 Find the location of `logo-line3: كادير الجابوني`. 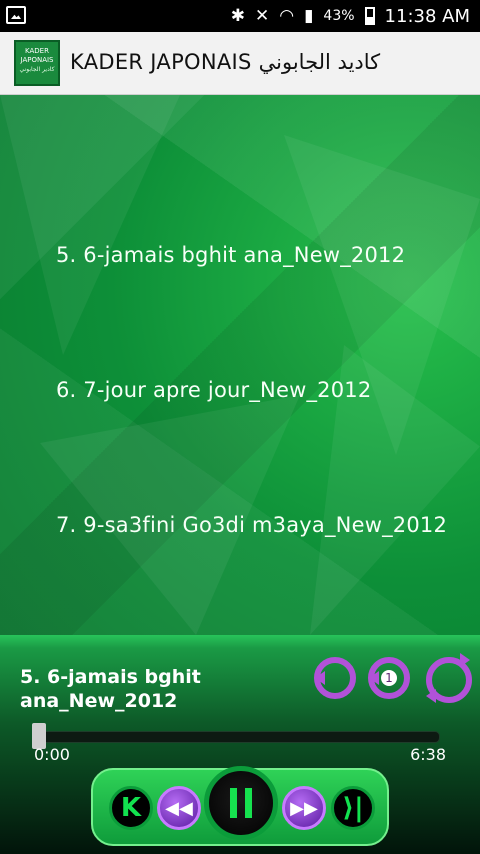

logo-line3: كادير الجابوني is located at coordinates (37, 69).